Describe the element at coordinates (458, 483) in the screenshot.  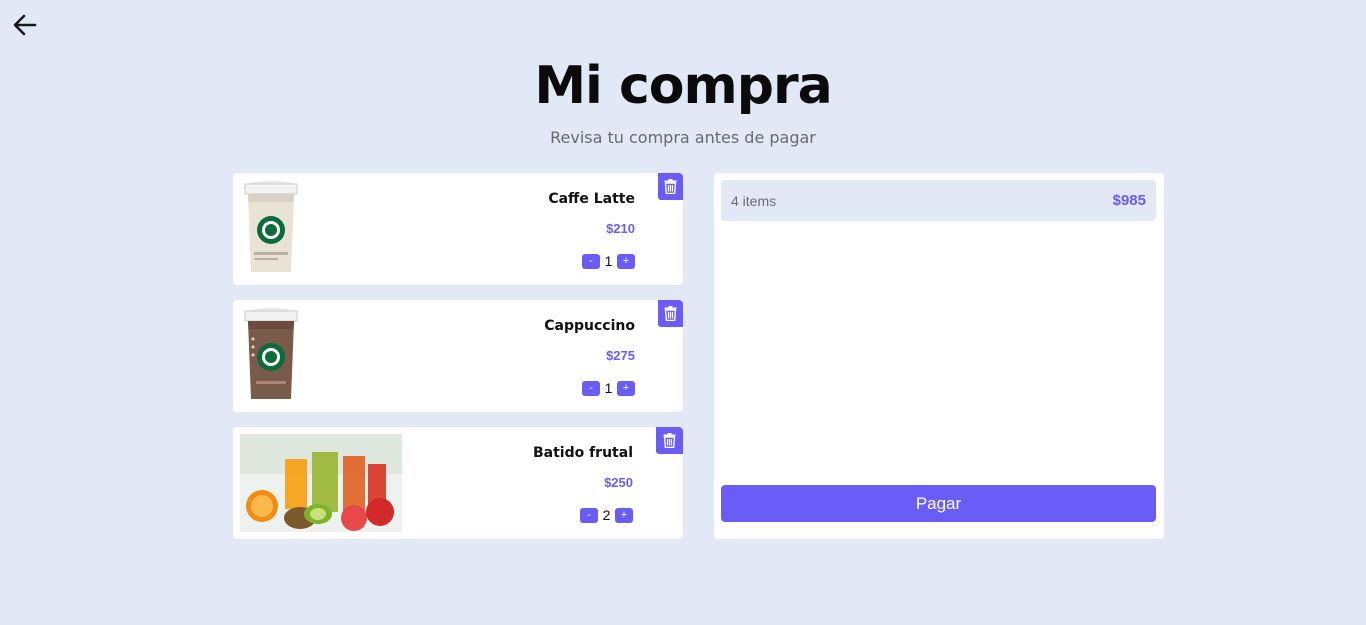
I see `cart-item: Batido frutal $250 - 2 +` at that location.